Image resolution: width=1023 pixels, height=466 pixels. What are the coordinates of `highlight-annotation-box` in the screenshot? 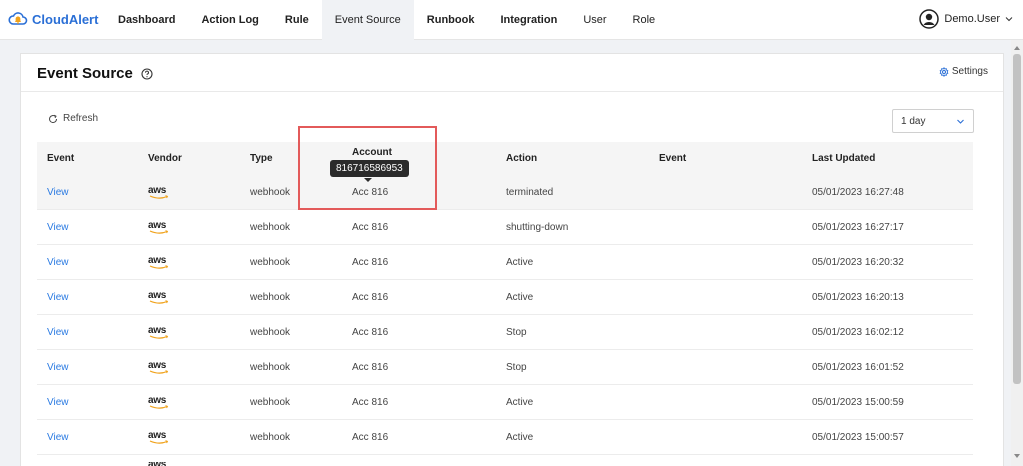 It's located at (367, 168).